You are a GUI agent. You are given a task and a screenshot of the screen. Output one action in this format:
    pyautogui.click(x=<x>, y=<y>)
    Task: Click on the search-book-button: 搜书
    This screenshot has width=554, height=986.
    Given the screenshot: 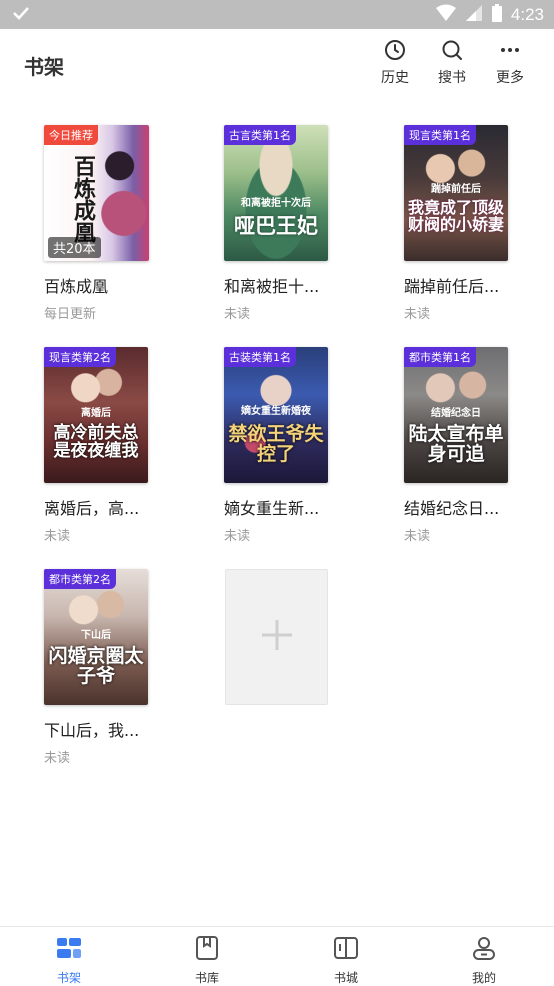 What is the action you would take?
    pyautogui.click(x=452, y=63)
    